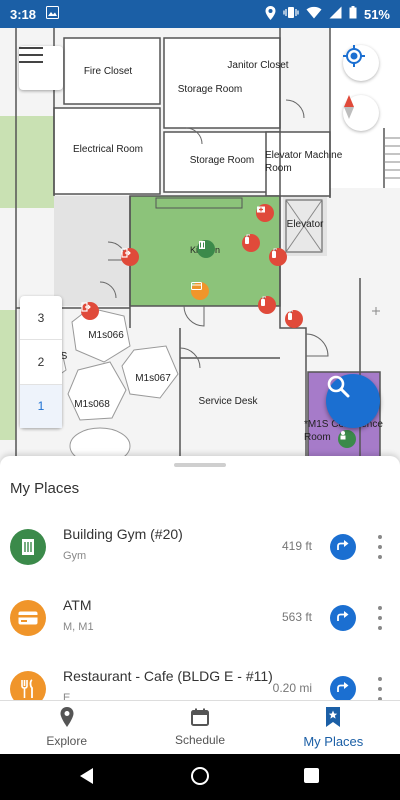 This screenshot has height=800, width=400. Describe the element at coordinates (200, 623) in the screenshot. I see `list-item: ATM M, M1 563 ft` at that location.